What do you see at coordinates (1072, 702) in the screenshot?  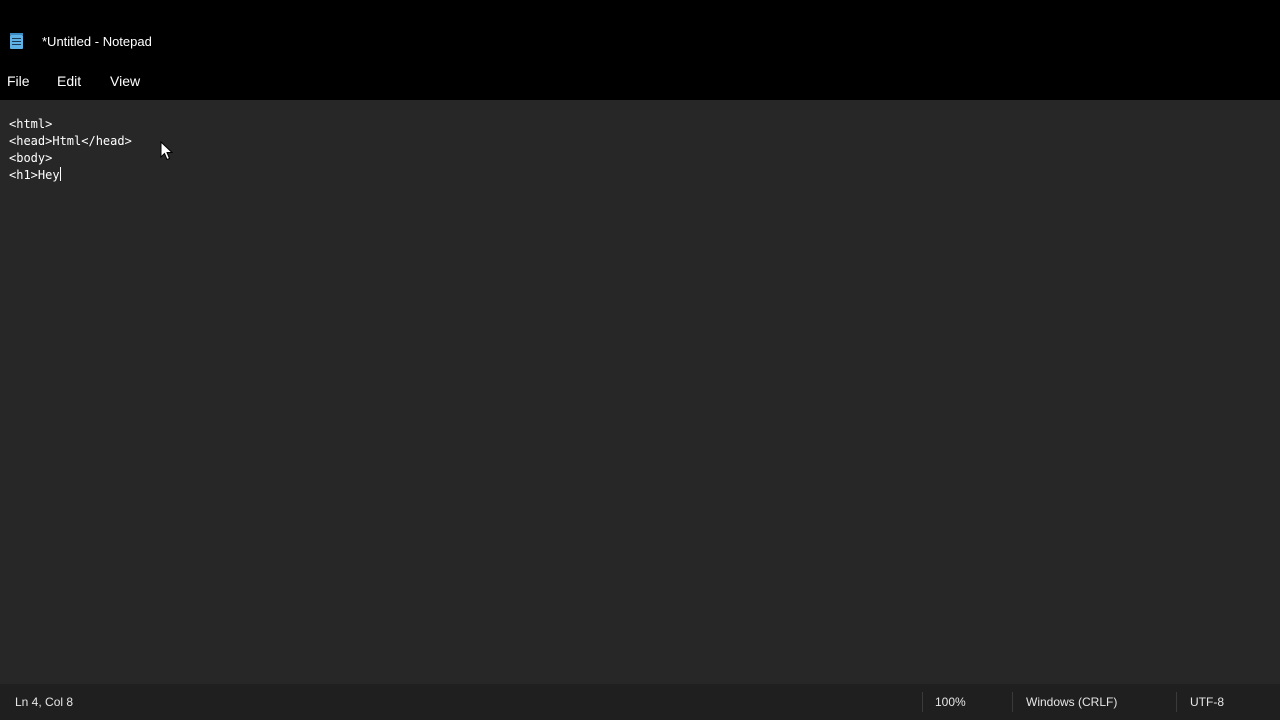 I see `line-ending: Windows (CRLF)` at bounding box center [1072, 702].